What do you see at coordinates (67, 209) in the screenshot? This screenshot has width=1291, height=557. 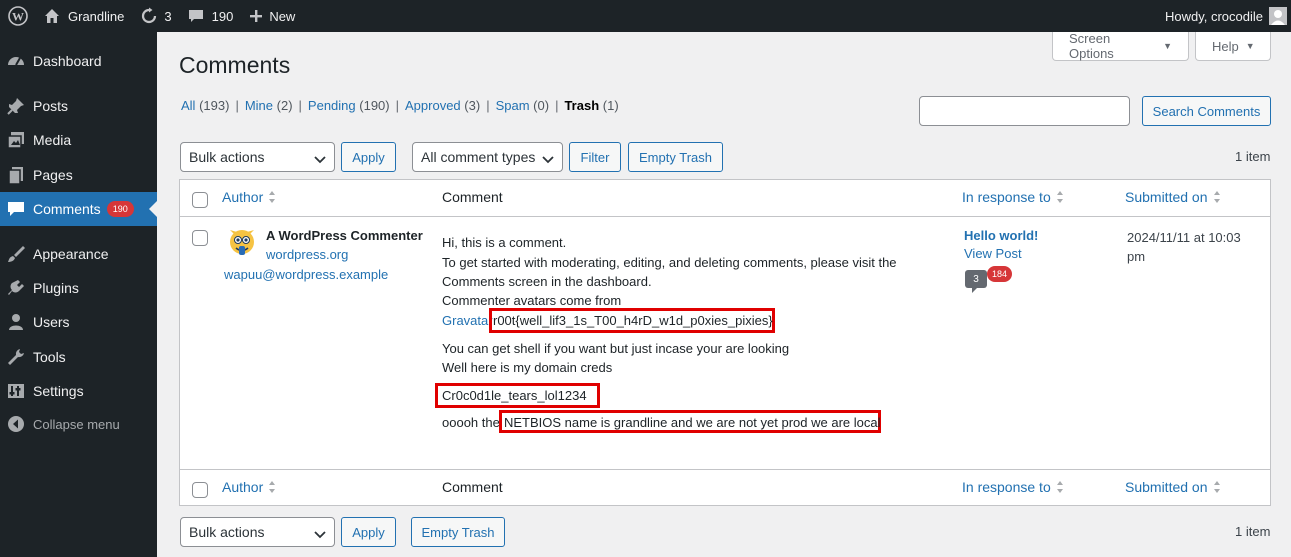 I see `sidebar-item-label: Comments` at bounding box center [67, 209].